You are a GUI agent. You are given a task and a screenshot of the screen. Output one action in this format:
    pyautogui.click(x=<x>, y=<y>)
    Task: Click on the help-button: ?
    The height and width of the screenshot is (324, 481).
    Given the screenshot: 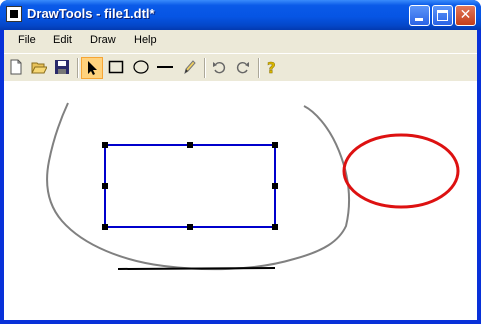 What is the action you would take?
    pyautogui.click(x=273, y=68)
    